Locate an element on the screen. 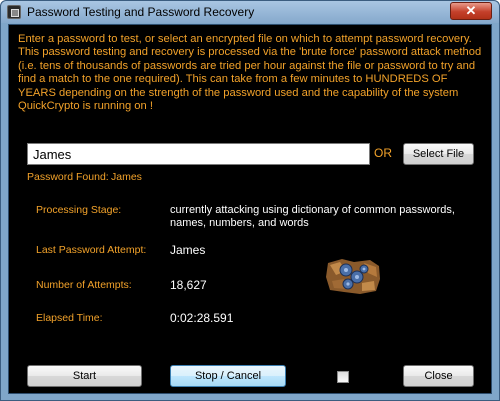  window-title: Password Testing and Password Recovery is located at coordinates (141, 12).